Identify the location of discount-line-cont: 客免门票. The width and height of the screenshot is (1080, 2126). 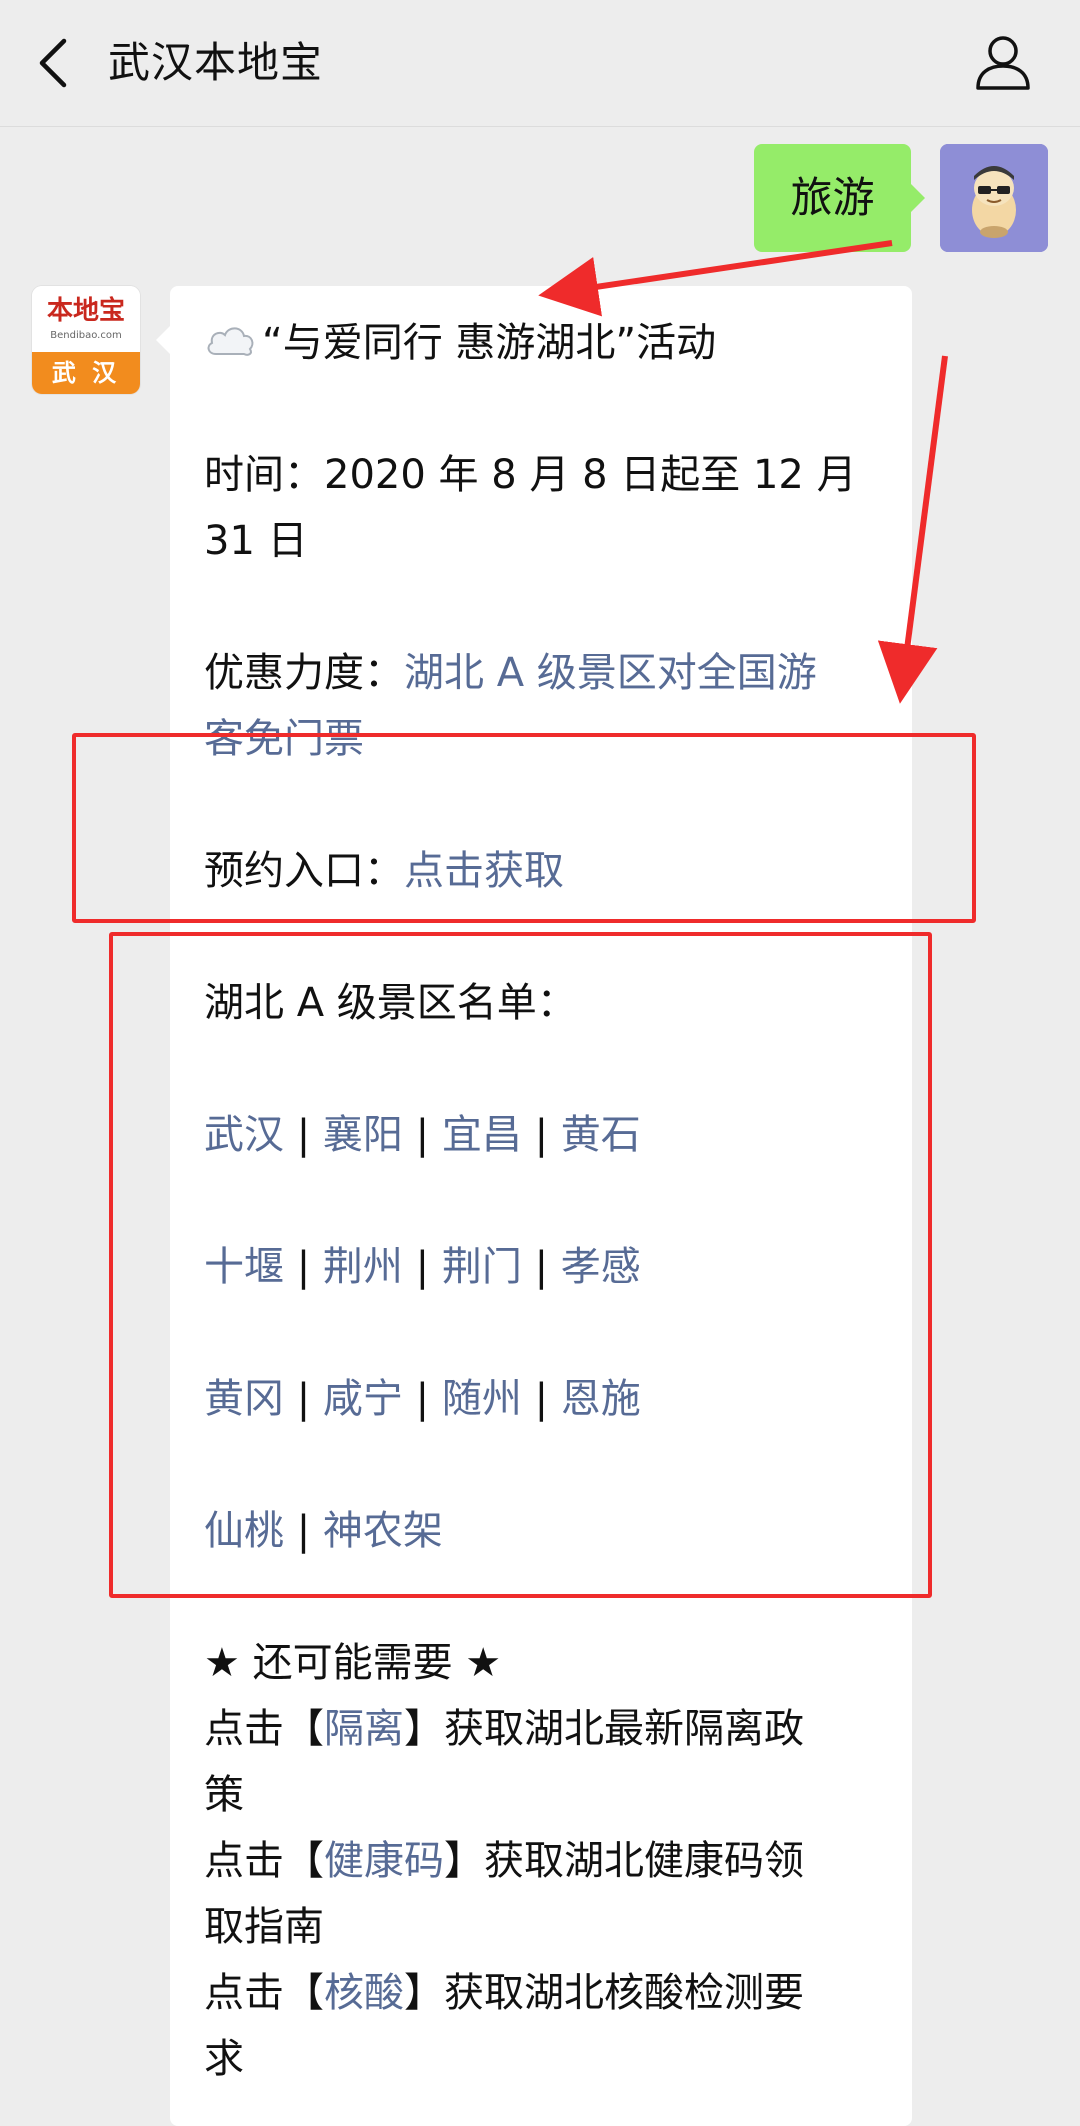
(549, 739).